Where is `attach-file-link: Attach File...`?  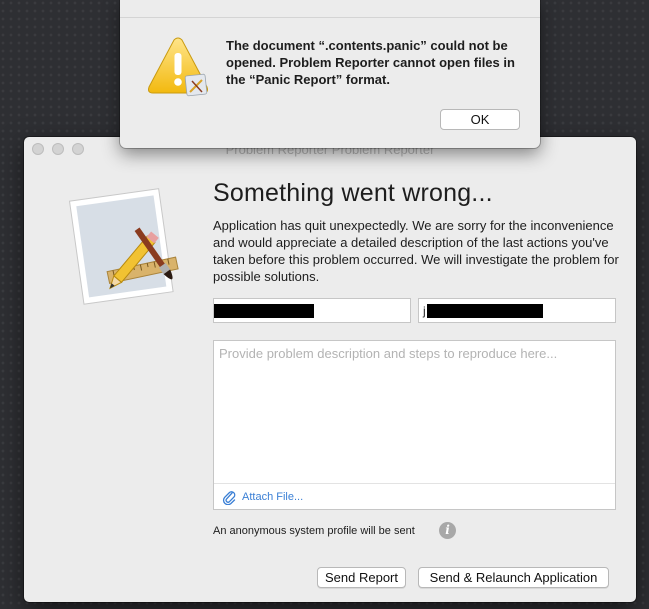
attach-file-link: Attach File... is located at coordinates (272, 497).